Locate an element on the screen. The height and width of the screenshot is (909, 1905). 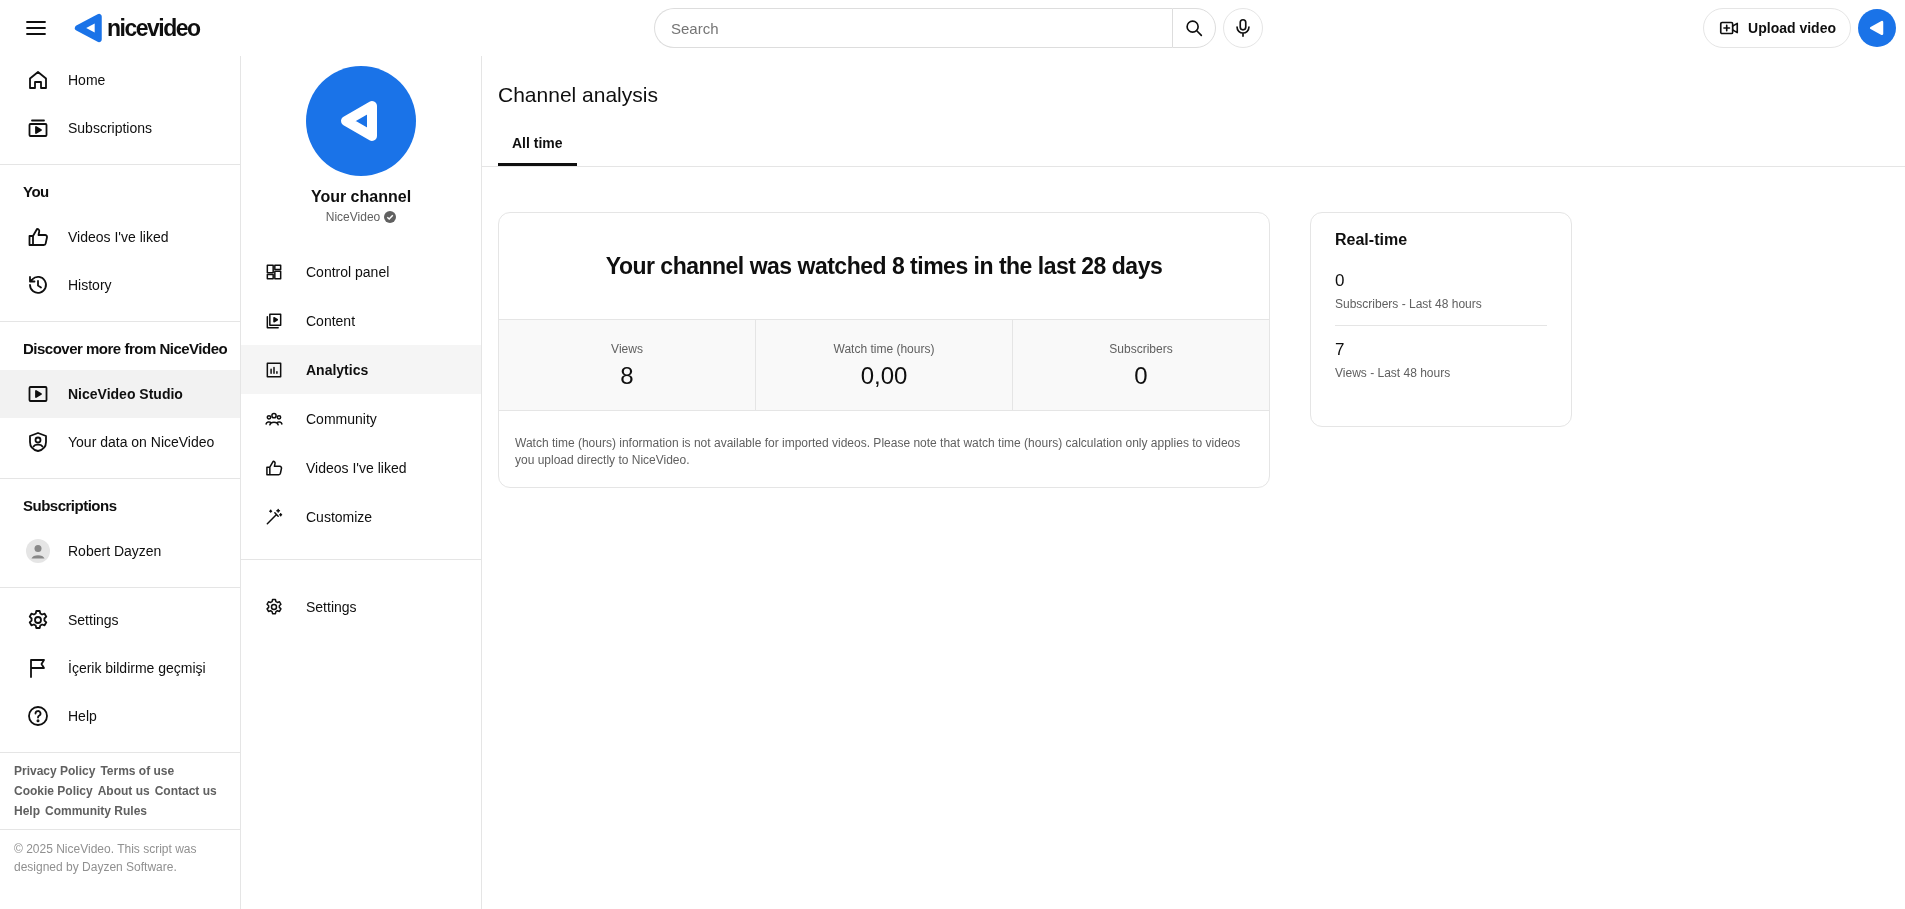
magic-wand-icon is located at coordinates (274, 516).